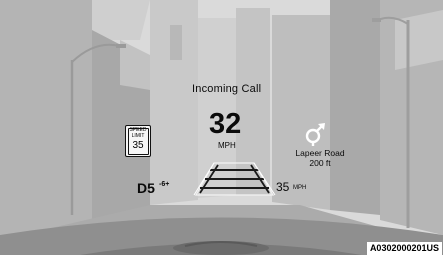  I want to click on navigation-road-name: Lapeer Road, so click(320, 153).